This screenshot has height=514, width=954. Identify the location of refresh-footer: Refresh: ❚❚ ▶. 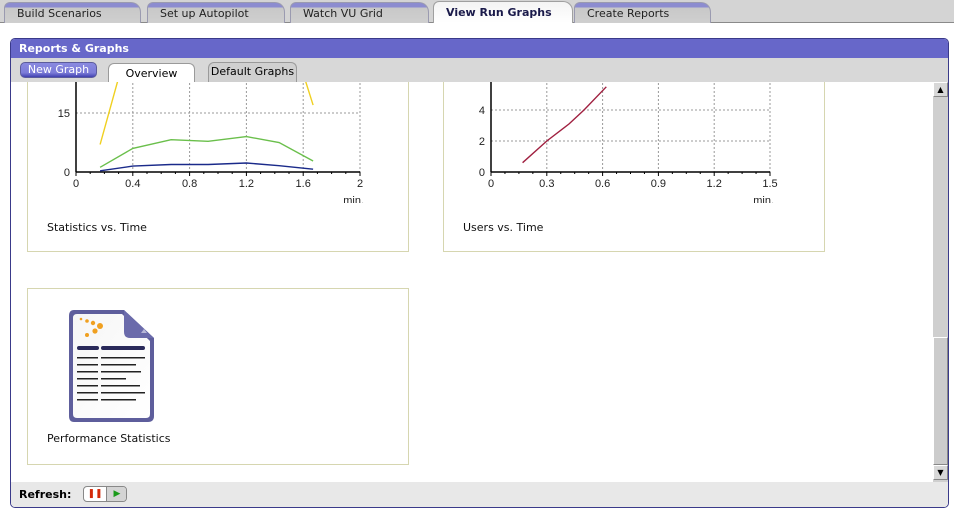
(479, 494).